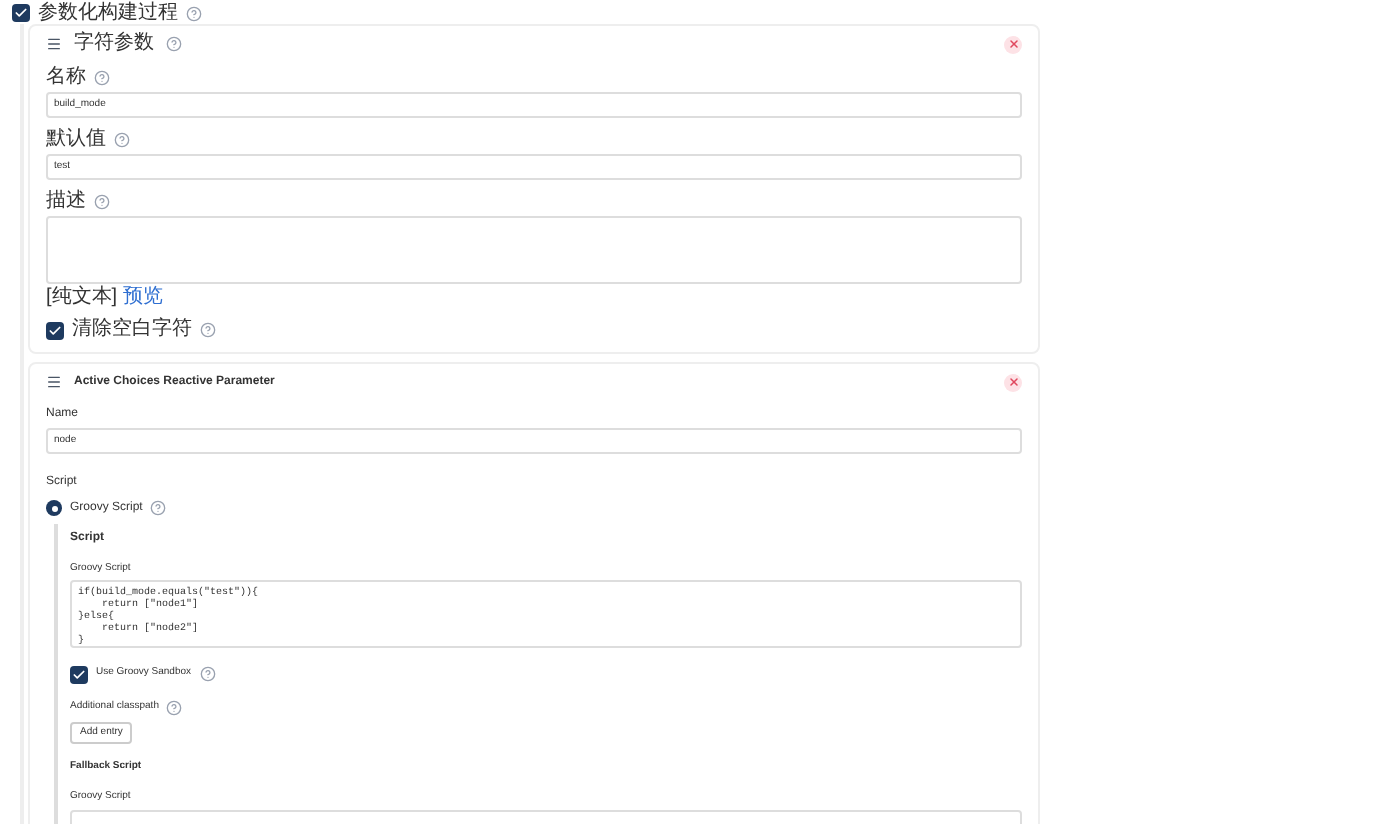 This screenshot has width=1382, height=824. Describe the element at coordinates (143, 297) in the screenshot. I see `preview-link: 预览` at that location.